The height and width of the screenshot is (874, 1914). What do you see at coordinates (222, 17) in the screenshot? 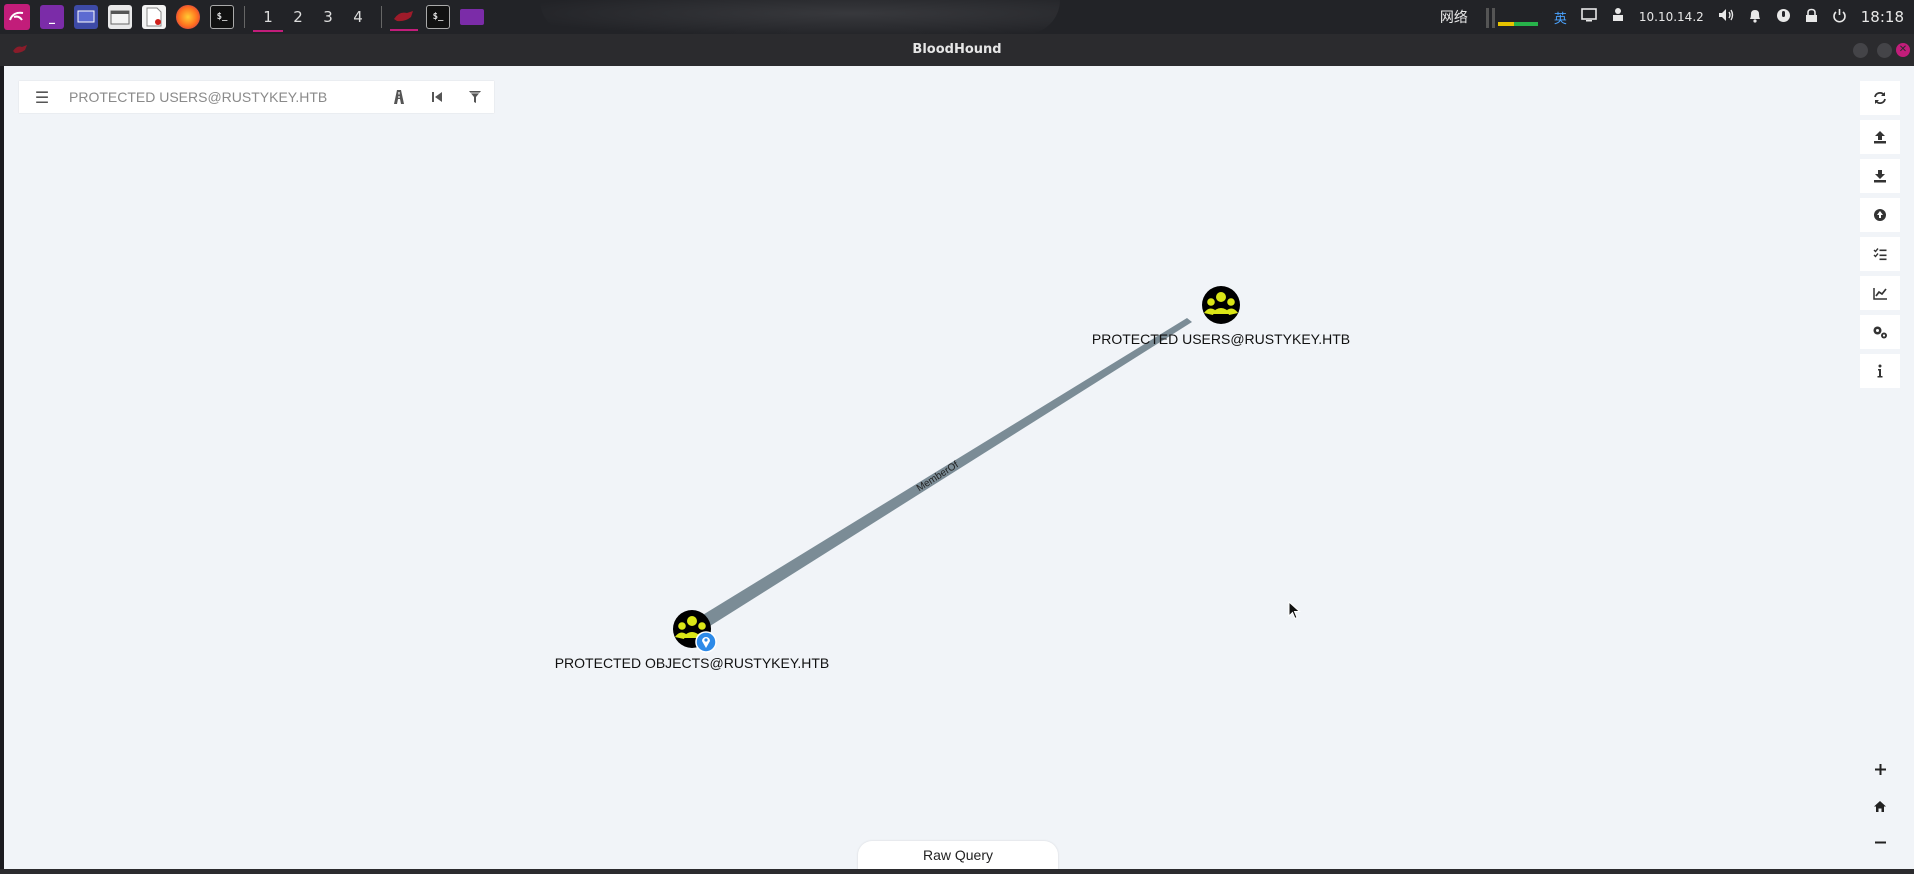
I see `terminal-black-icon: $_` at bounding box center [222, 17].